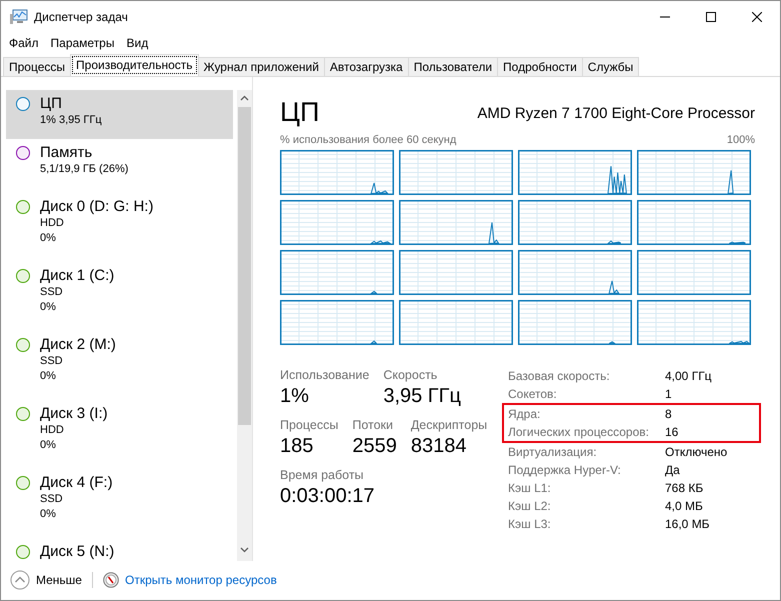 Image resolution: width=781 pixels, height=601 pixels. I want to click on stat-label: Время работы, so click(322, 475).